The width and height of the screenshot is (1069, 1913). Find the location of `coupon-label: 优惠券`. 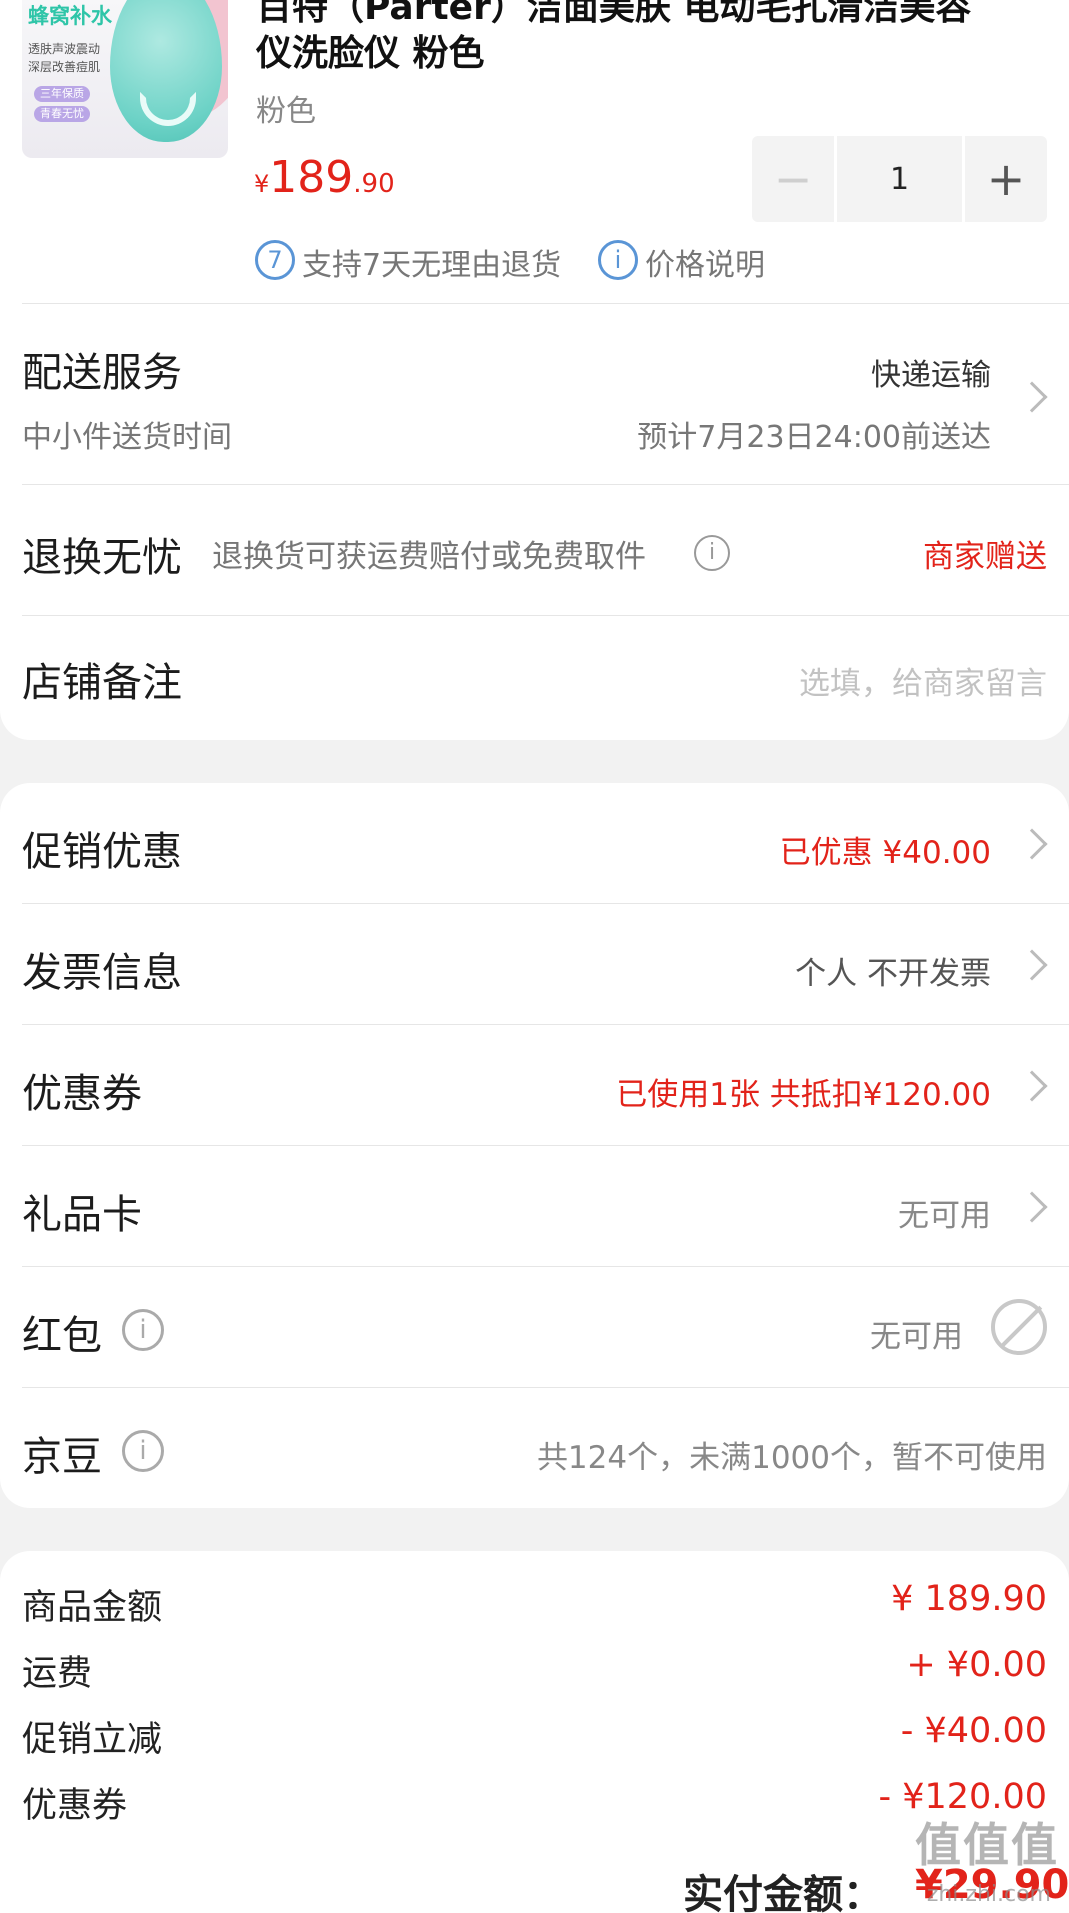

coupon-label: 优惠券 is located at coordinates (82, 1094).